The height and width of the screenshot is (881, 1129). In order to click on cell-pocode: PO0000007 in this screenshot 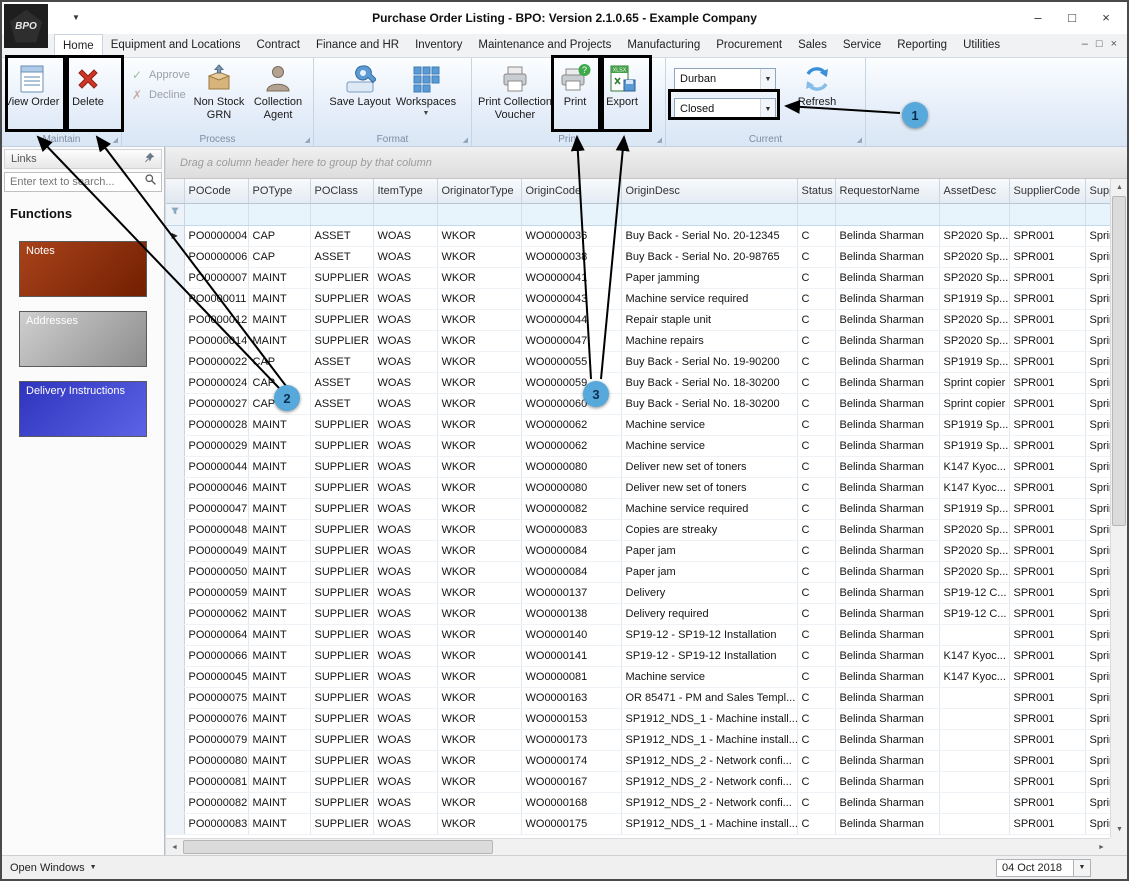, I will do `click(216, 278)`.